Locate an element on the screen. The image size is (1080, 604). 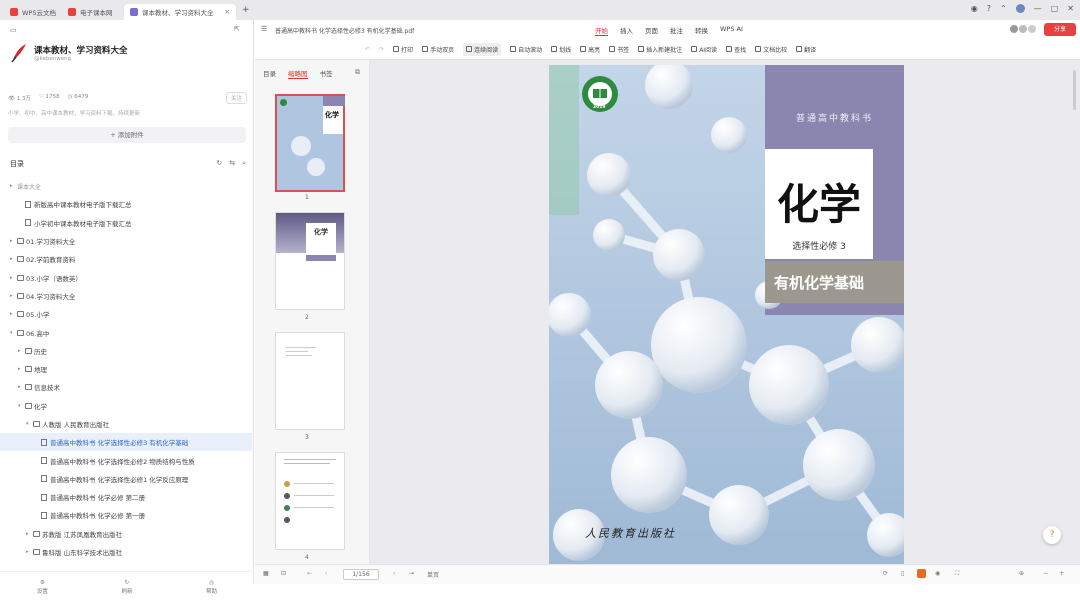
view-mode: 单页 is located at coordinates (433, 574).